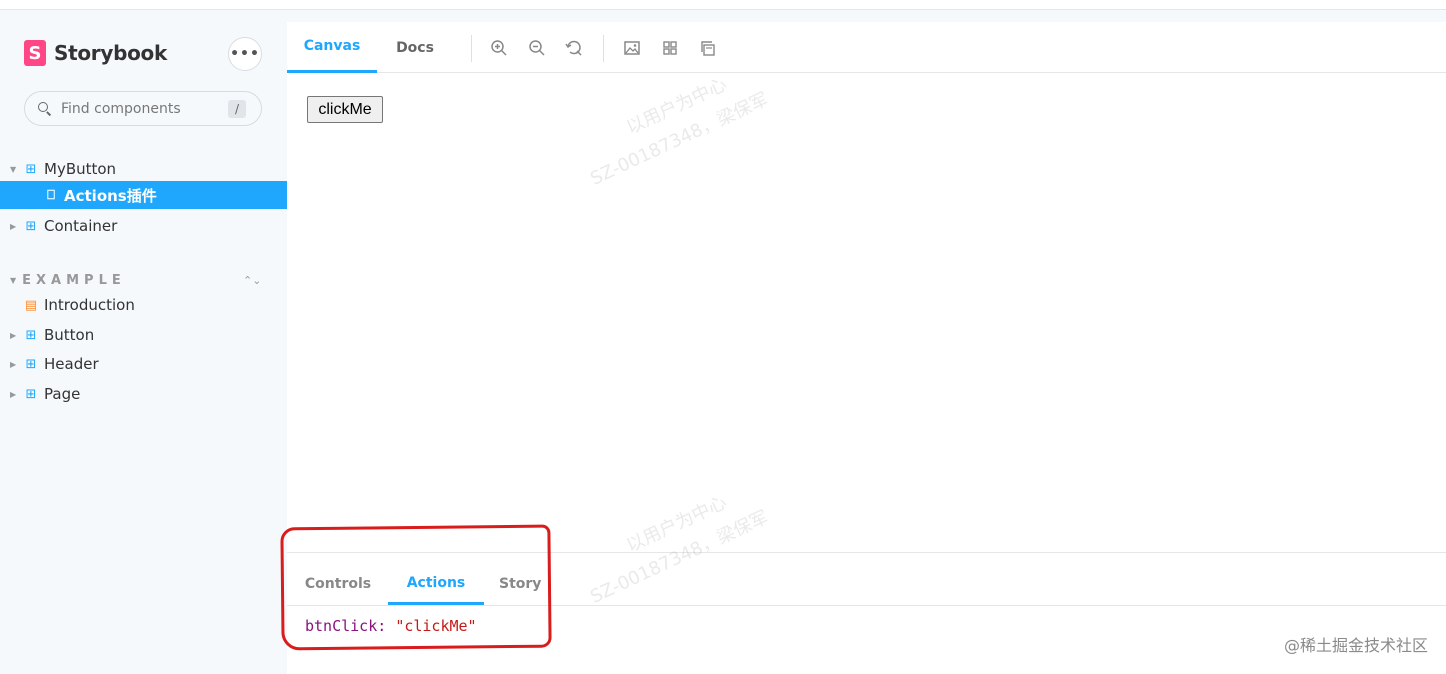 The image size is (1446, 674). What do you see at coordinates (51, 195) in the screenshot?
I see `bookmark-icon: ⎕` at bounding box center [51, 195].